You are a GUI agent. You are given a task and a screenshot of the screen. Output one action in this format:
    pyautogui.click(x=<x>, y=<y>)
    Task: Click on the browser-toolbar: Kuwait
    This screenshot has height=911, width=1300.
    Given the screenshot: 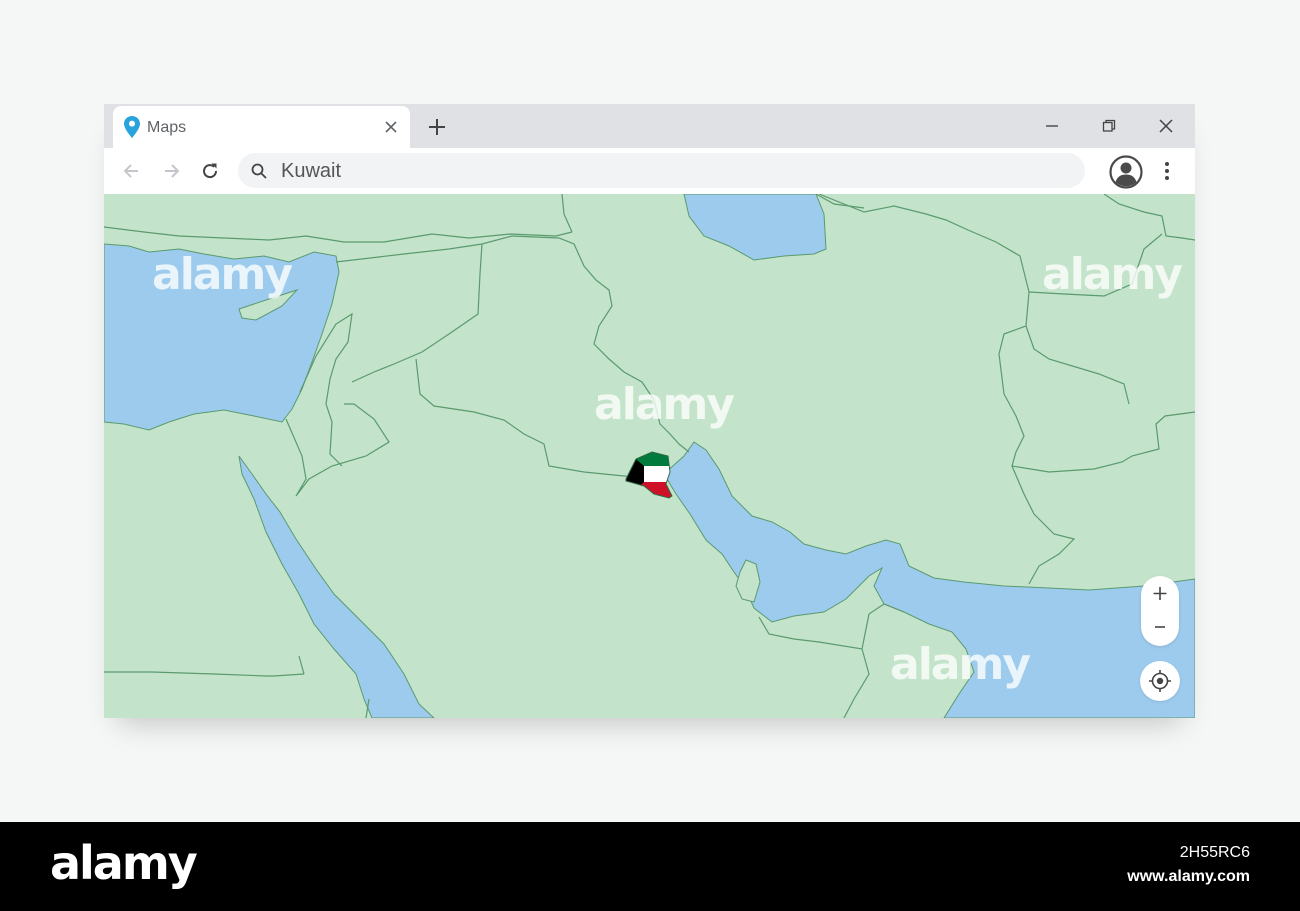 What is the action you would take?
    pyautogui.click(x=649, y=171)
    